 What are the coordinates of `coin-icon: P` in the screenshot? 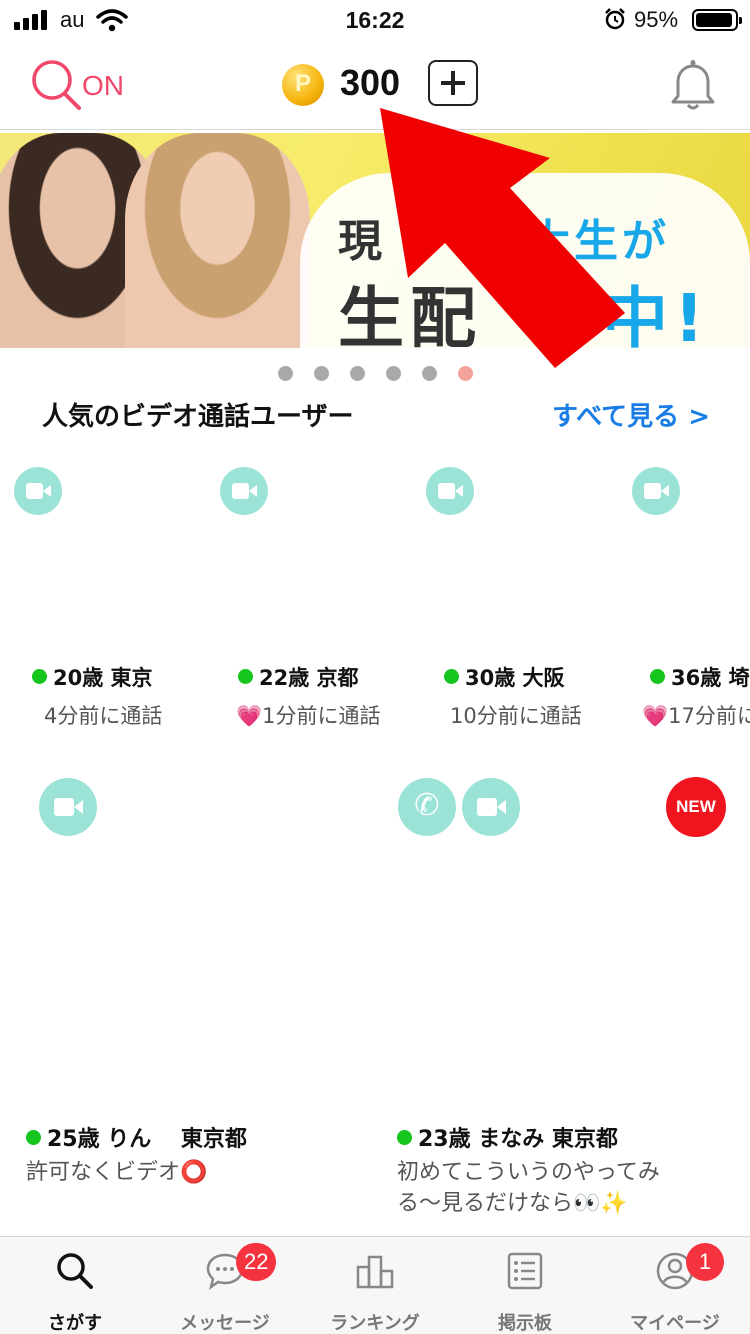 It's located at (303, 85).